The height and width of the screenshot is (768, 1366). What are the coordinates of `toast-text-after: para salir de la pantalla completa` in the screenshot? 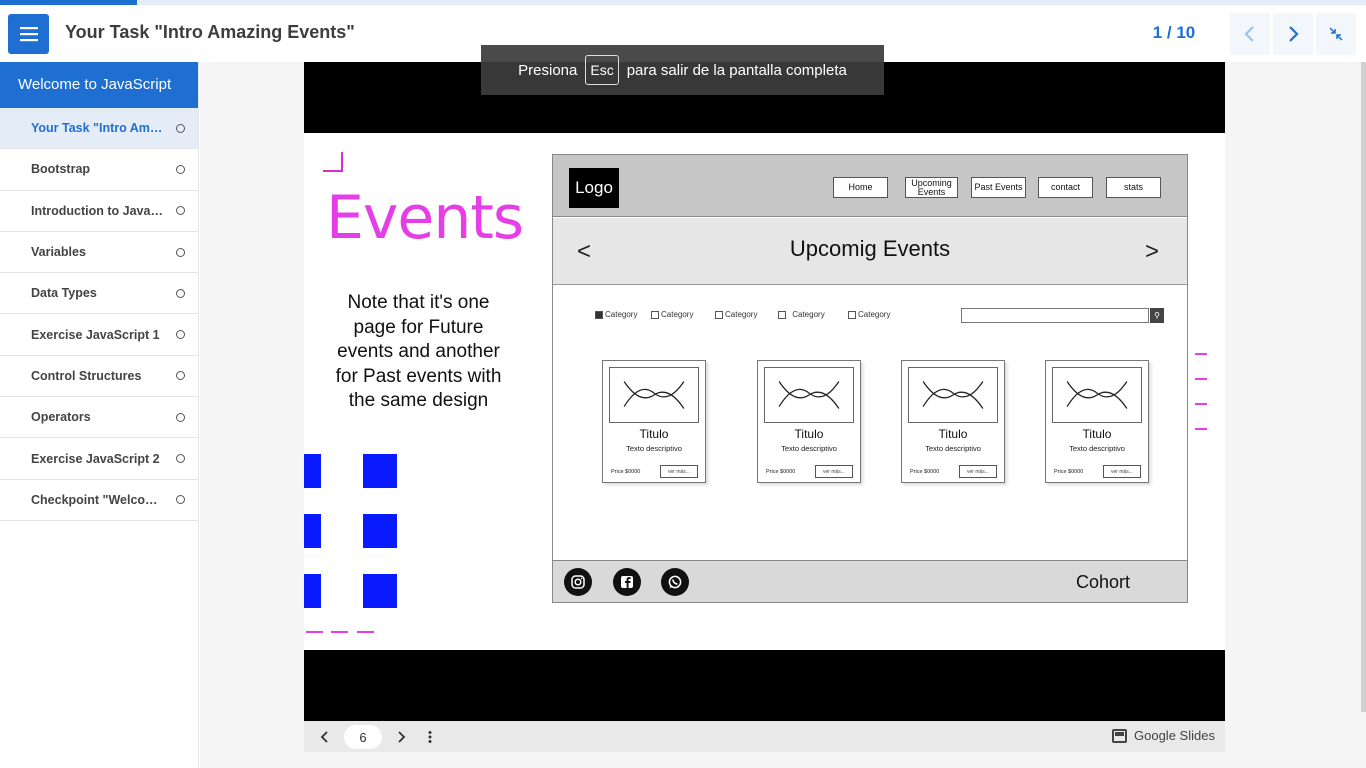 It's located at (736, 70).